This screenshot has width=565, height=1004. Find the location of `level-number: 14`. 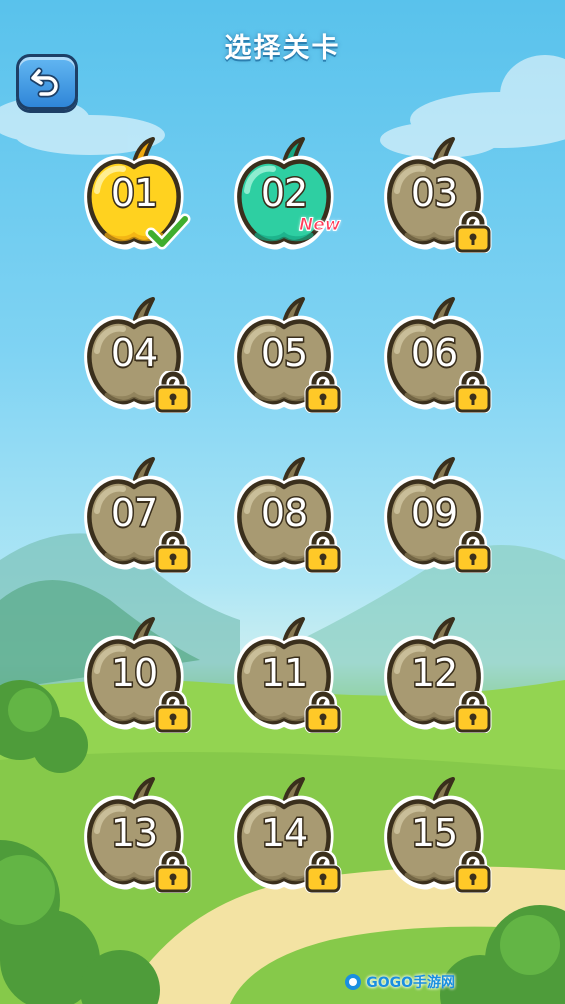

level-number: 14 is located at coordinates (284, 833).